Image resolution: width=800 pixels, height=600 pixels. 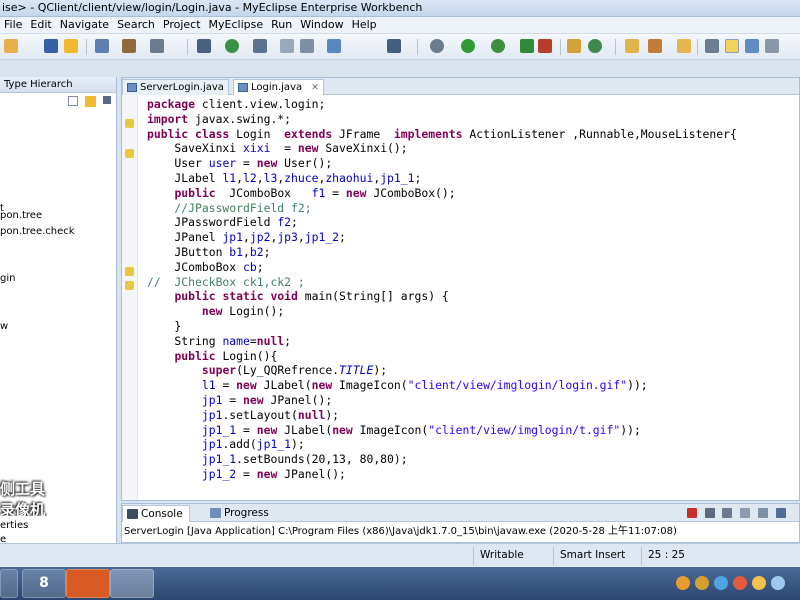 I want to click on code-line: jp1_2 = new JPanel();, so click(x=472, y=474).